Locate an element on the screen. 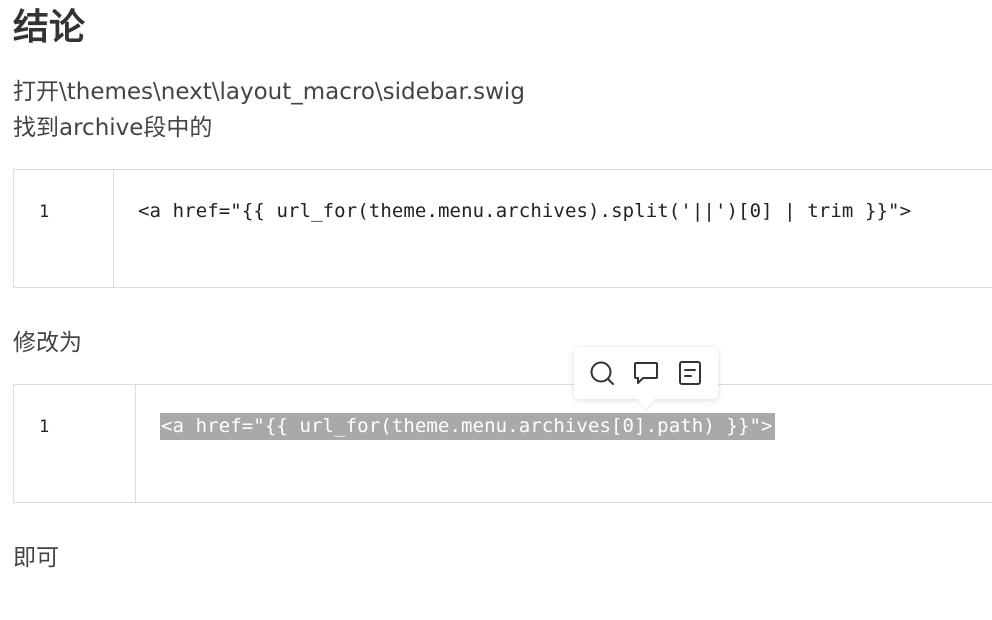 Image resolution: width=992 pixels, height=620 pixels. comment-button is located at coordinates (646, 373).